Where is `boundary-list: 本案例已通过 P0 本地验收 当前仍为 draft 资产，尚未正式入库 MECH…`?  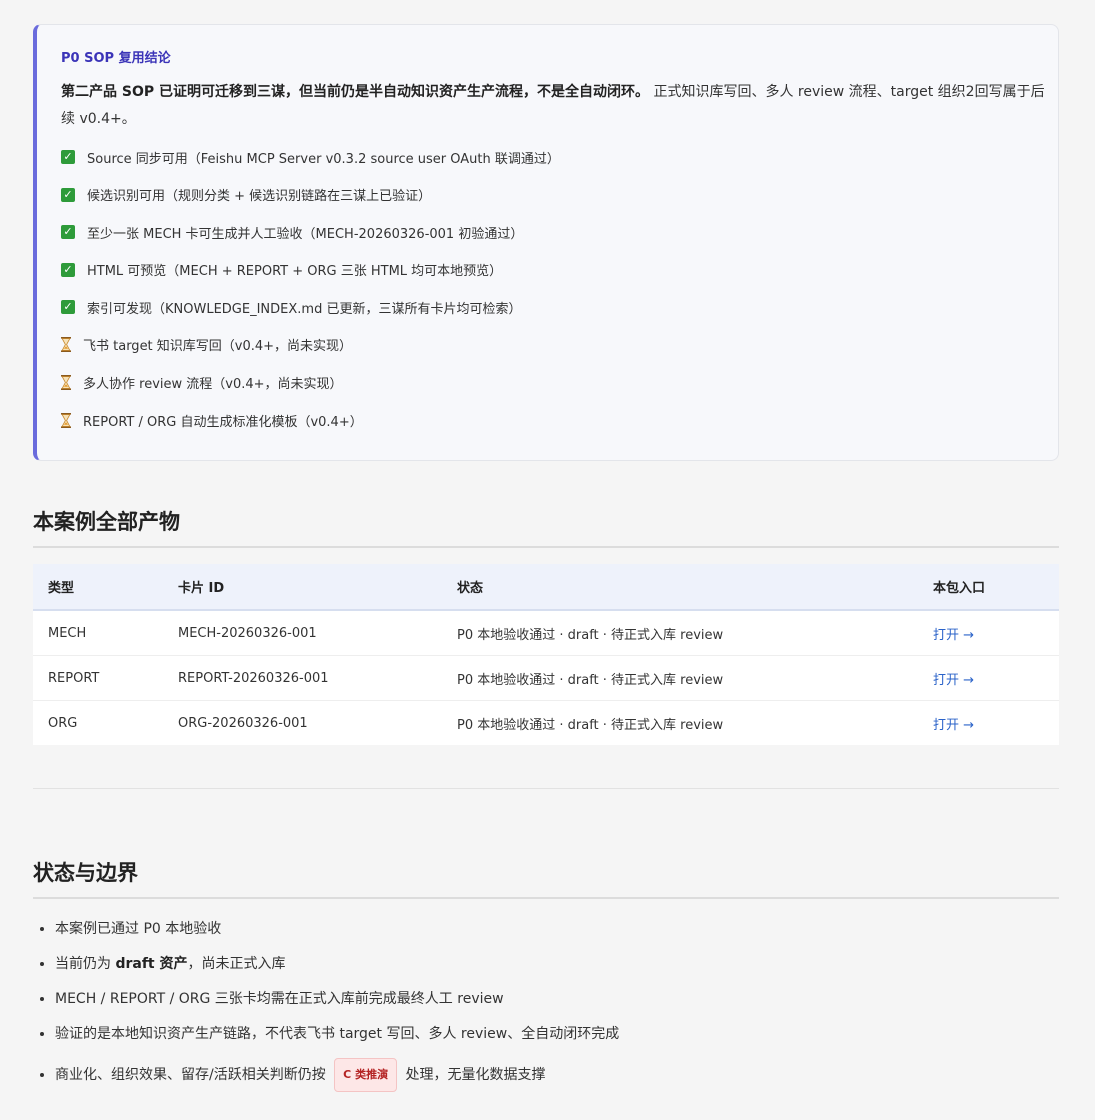
boundary-list: 本案例已通过 P0 本地验收 当前仍为 draft 资产，尚未正式入库 MECH… is located at coordinates (326, 1005).